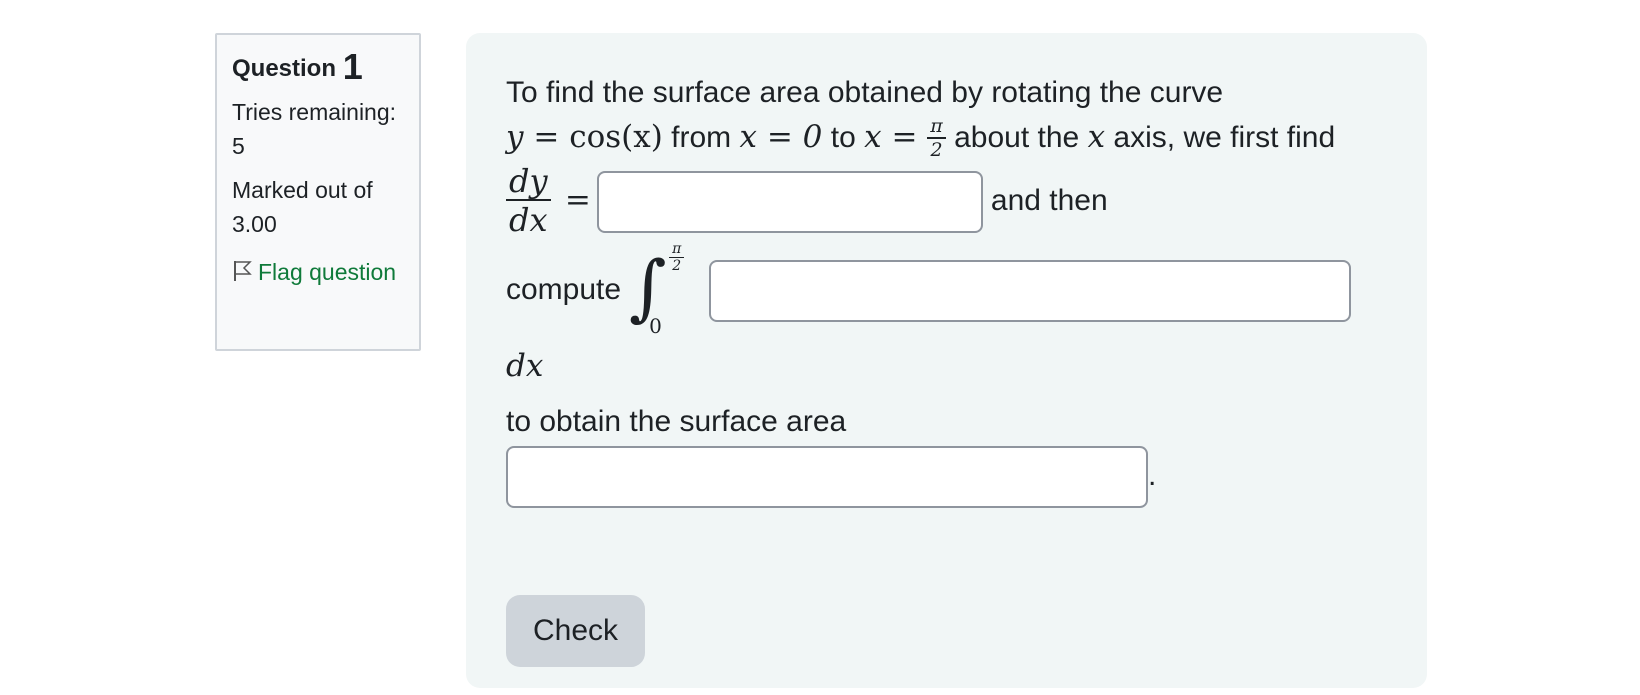  What do you see at coordinates (314, 129) in the screenshot?
I see `tries-remaining: Tries remaining: 5` at bounding box center [314, 129].